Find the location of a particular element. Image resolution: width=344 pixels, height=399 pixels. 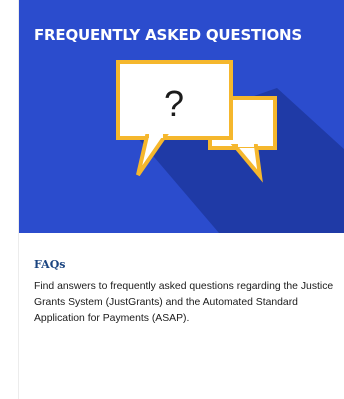

faqs-link: FAQs is located at coordinates (186, 264).